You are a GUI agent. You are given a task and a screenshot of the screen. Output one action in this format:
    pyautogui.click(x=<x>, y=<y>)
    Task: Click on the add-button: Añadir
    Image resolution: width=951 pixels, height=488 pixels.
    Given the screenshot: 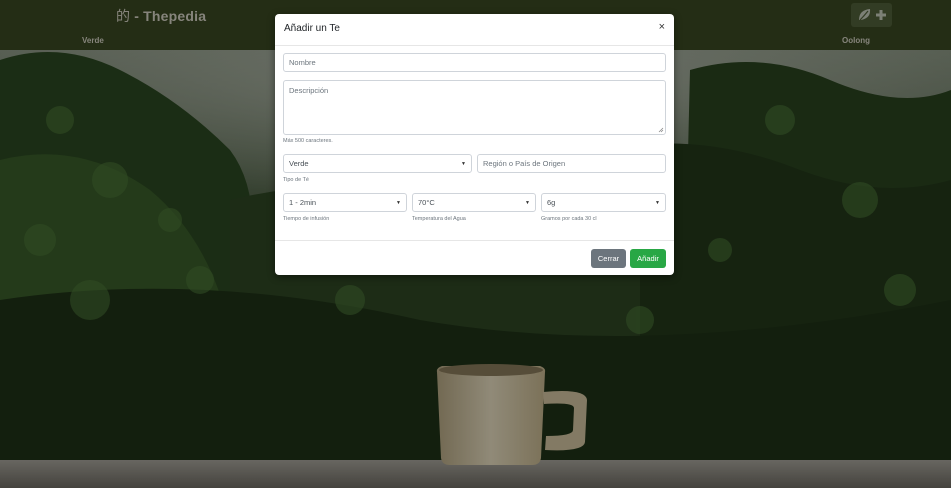 What is the action you would take?
    pyautogui.click(x=648, y=258)
    